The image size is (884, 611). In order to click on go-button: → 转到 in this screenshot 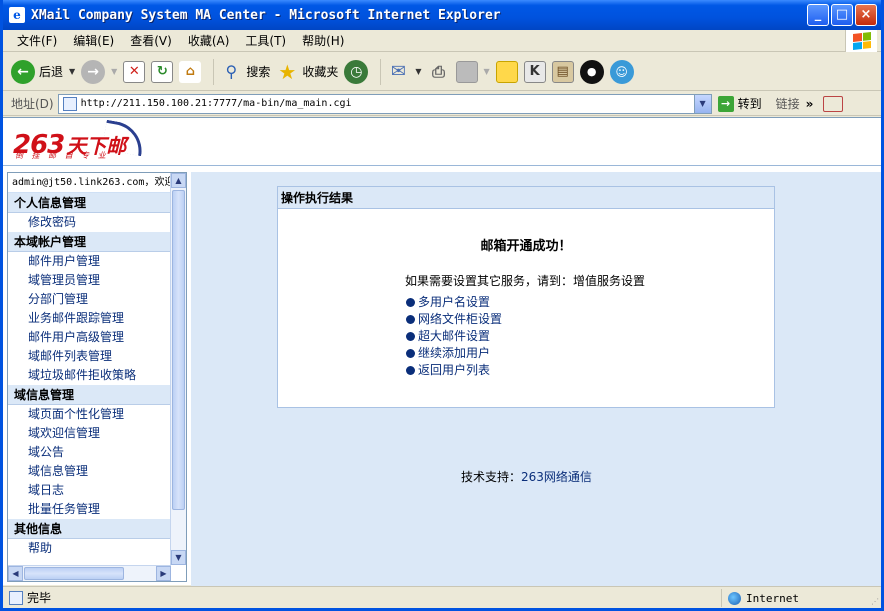, I will do `click(739, 103)`.